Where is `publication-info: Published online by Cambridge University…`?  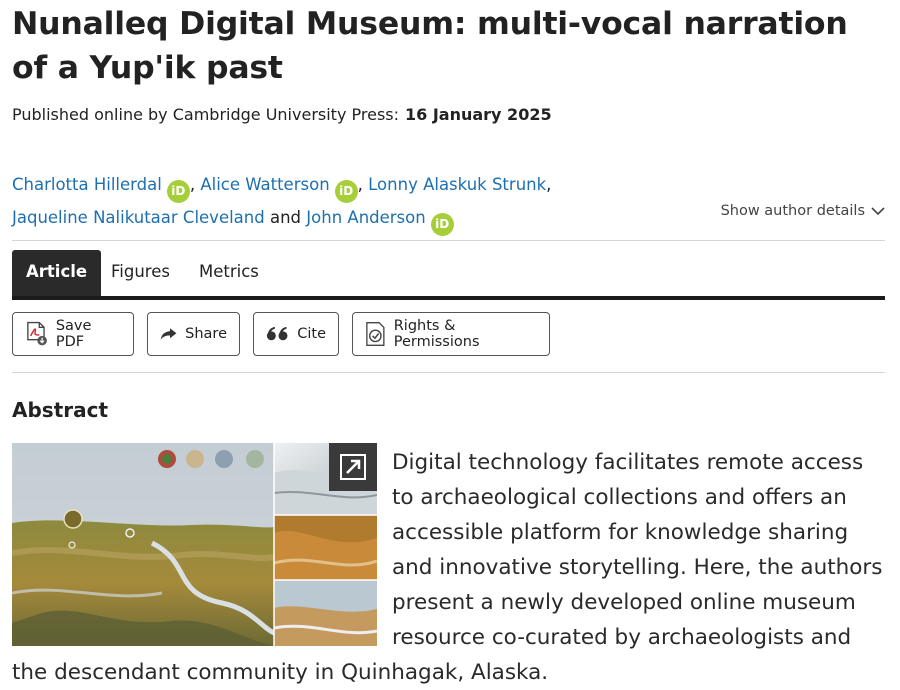
publication-info: Published online by Cambridge University… is located at coordinates (282, 114).